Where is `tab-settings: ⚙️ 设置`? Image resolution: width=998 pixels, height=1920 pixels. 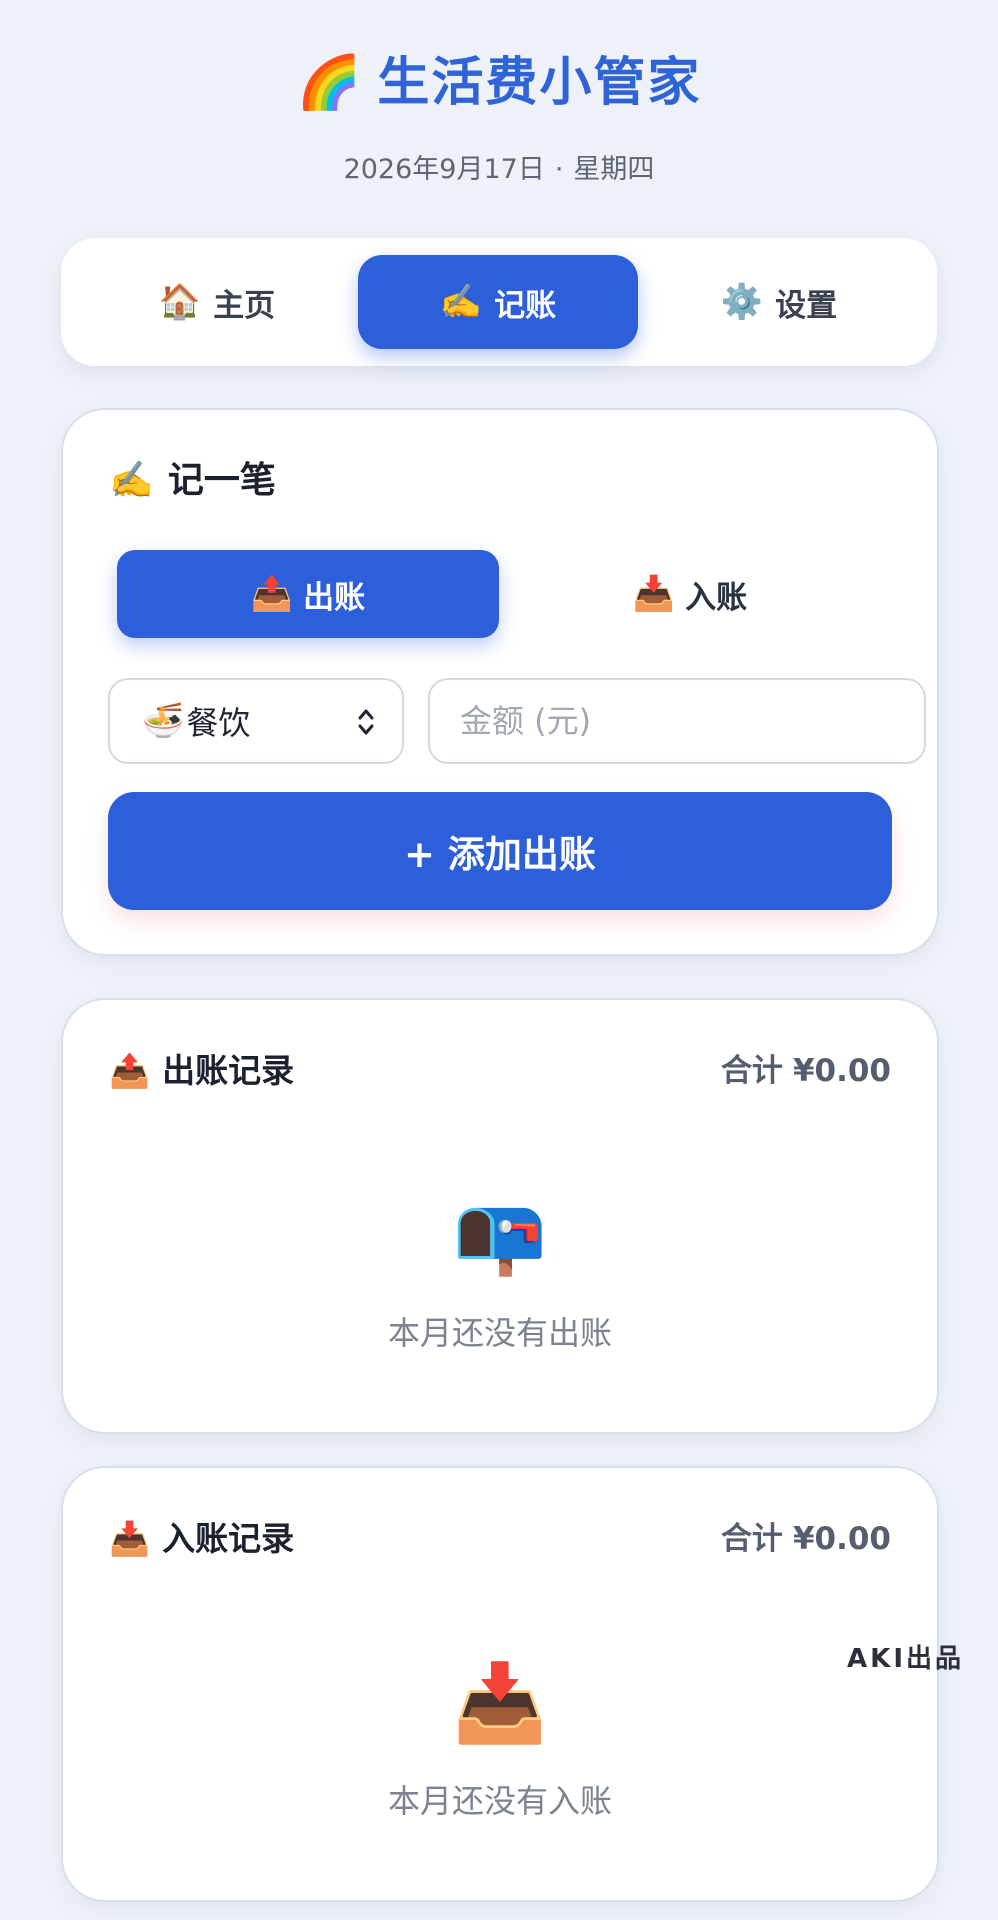
tab-settings: ⚙️ 设置 is located at coordinates (779, 302).